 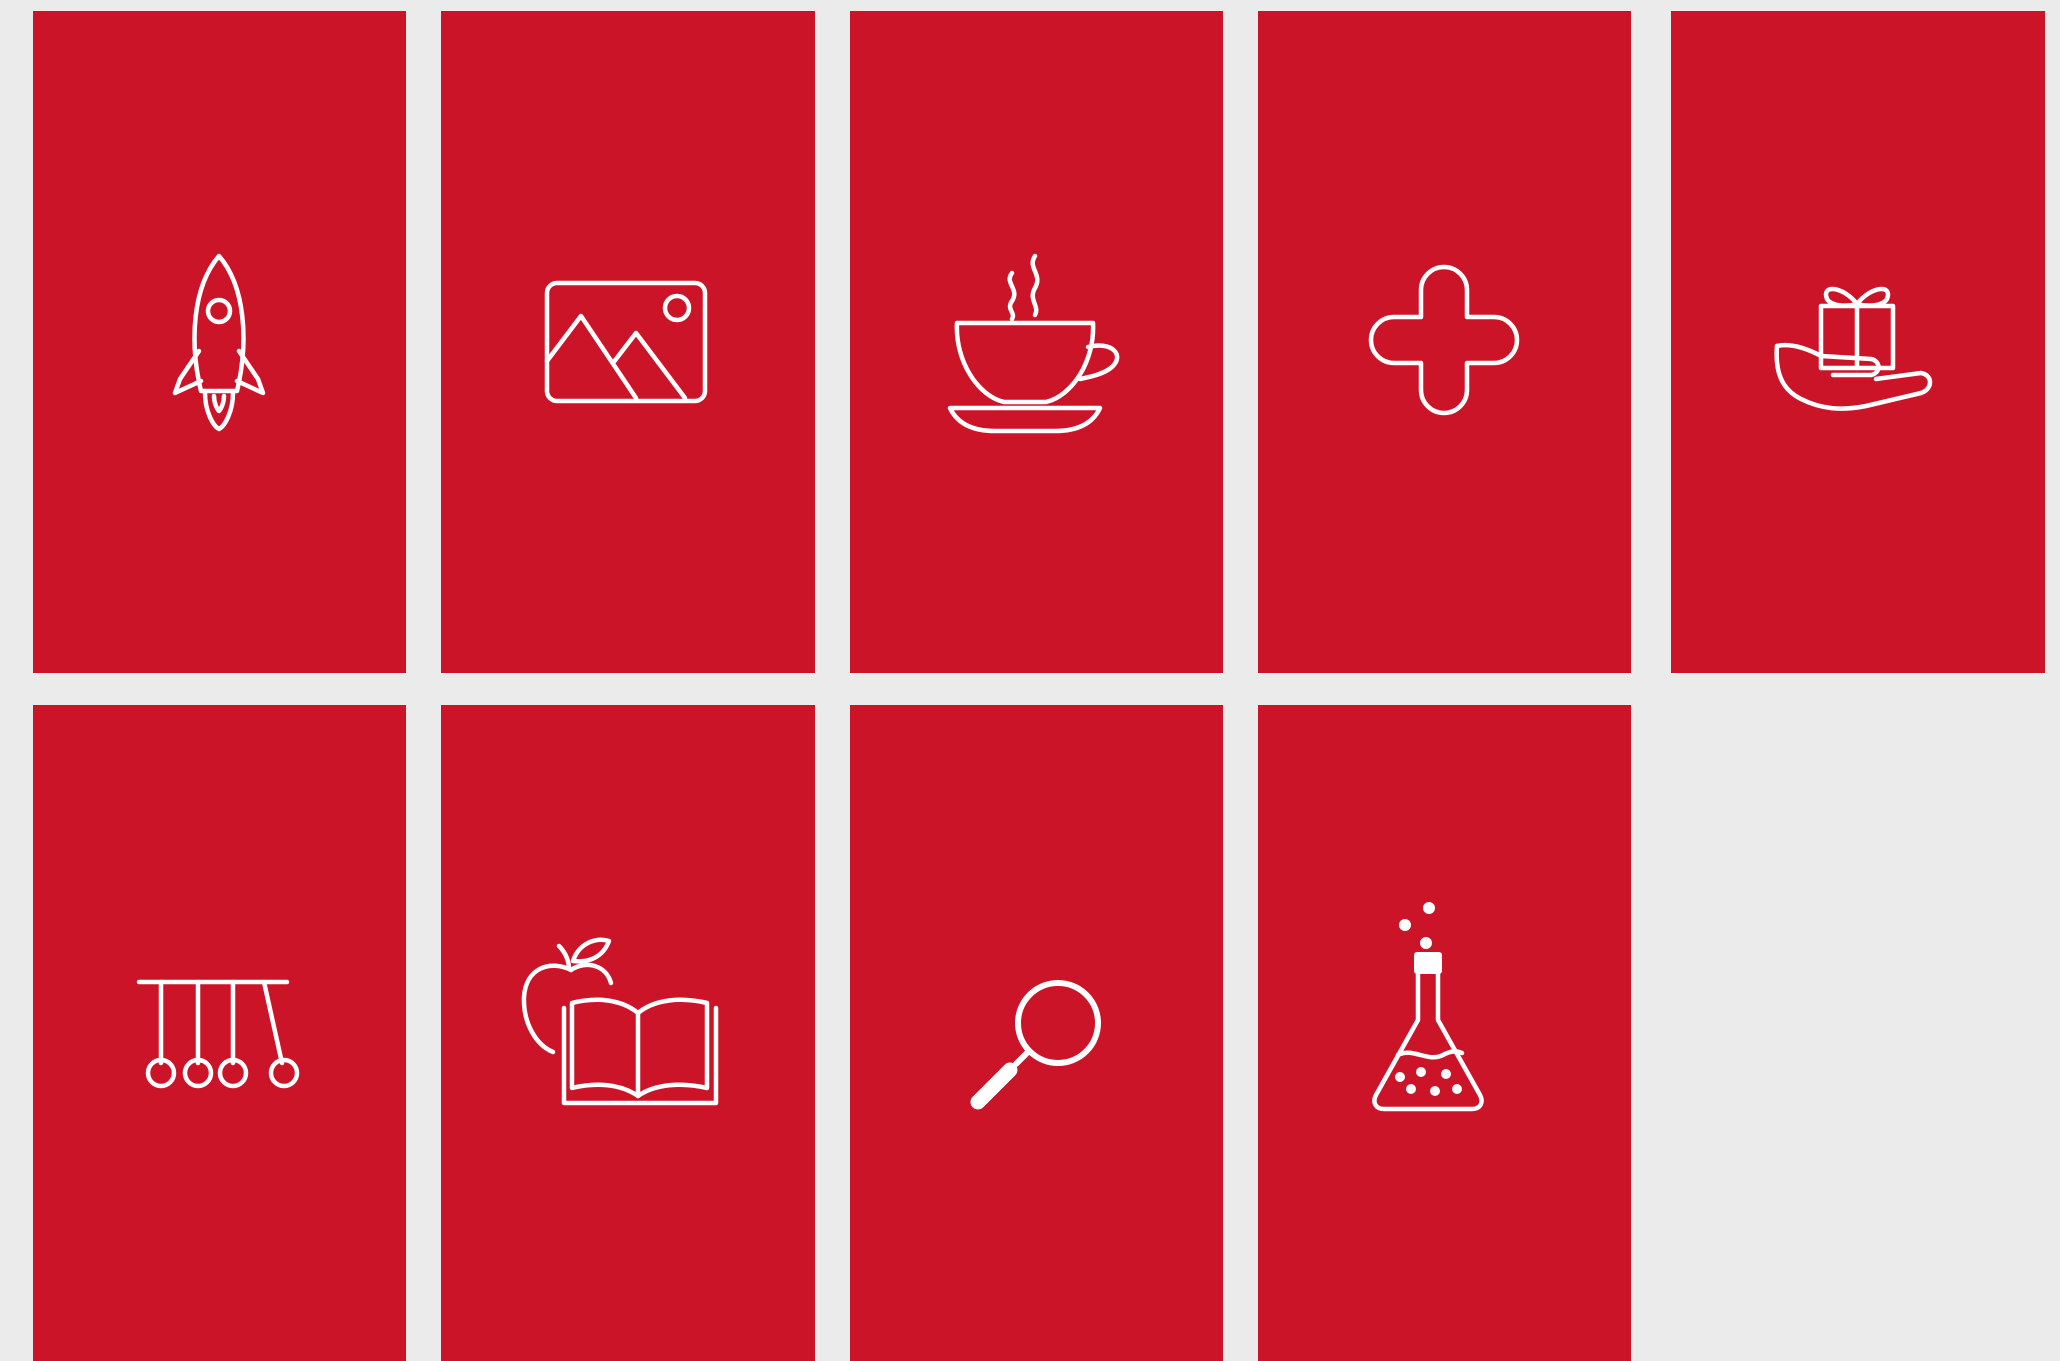 I want to click on newtons-cradle-icon, so click(x=218, y=1034).